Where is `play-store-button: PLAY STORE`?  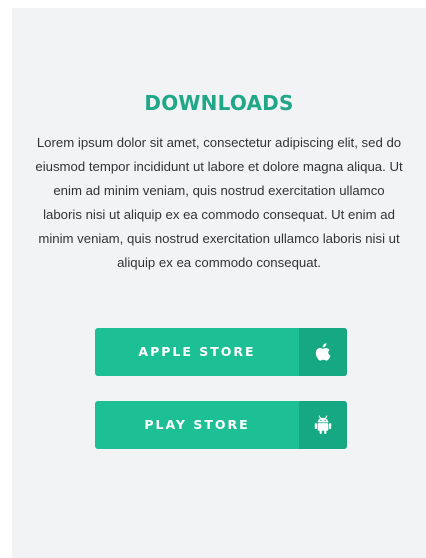 play-store-button: PLAY STORE is located at coordinates (221, 425).